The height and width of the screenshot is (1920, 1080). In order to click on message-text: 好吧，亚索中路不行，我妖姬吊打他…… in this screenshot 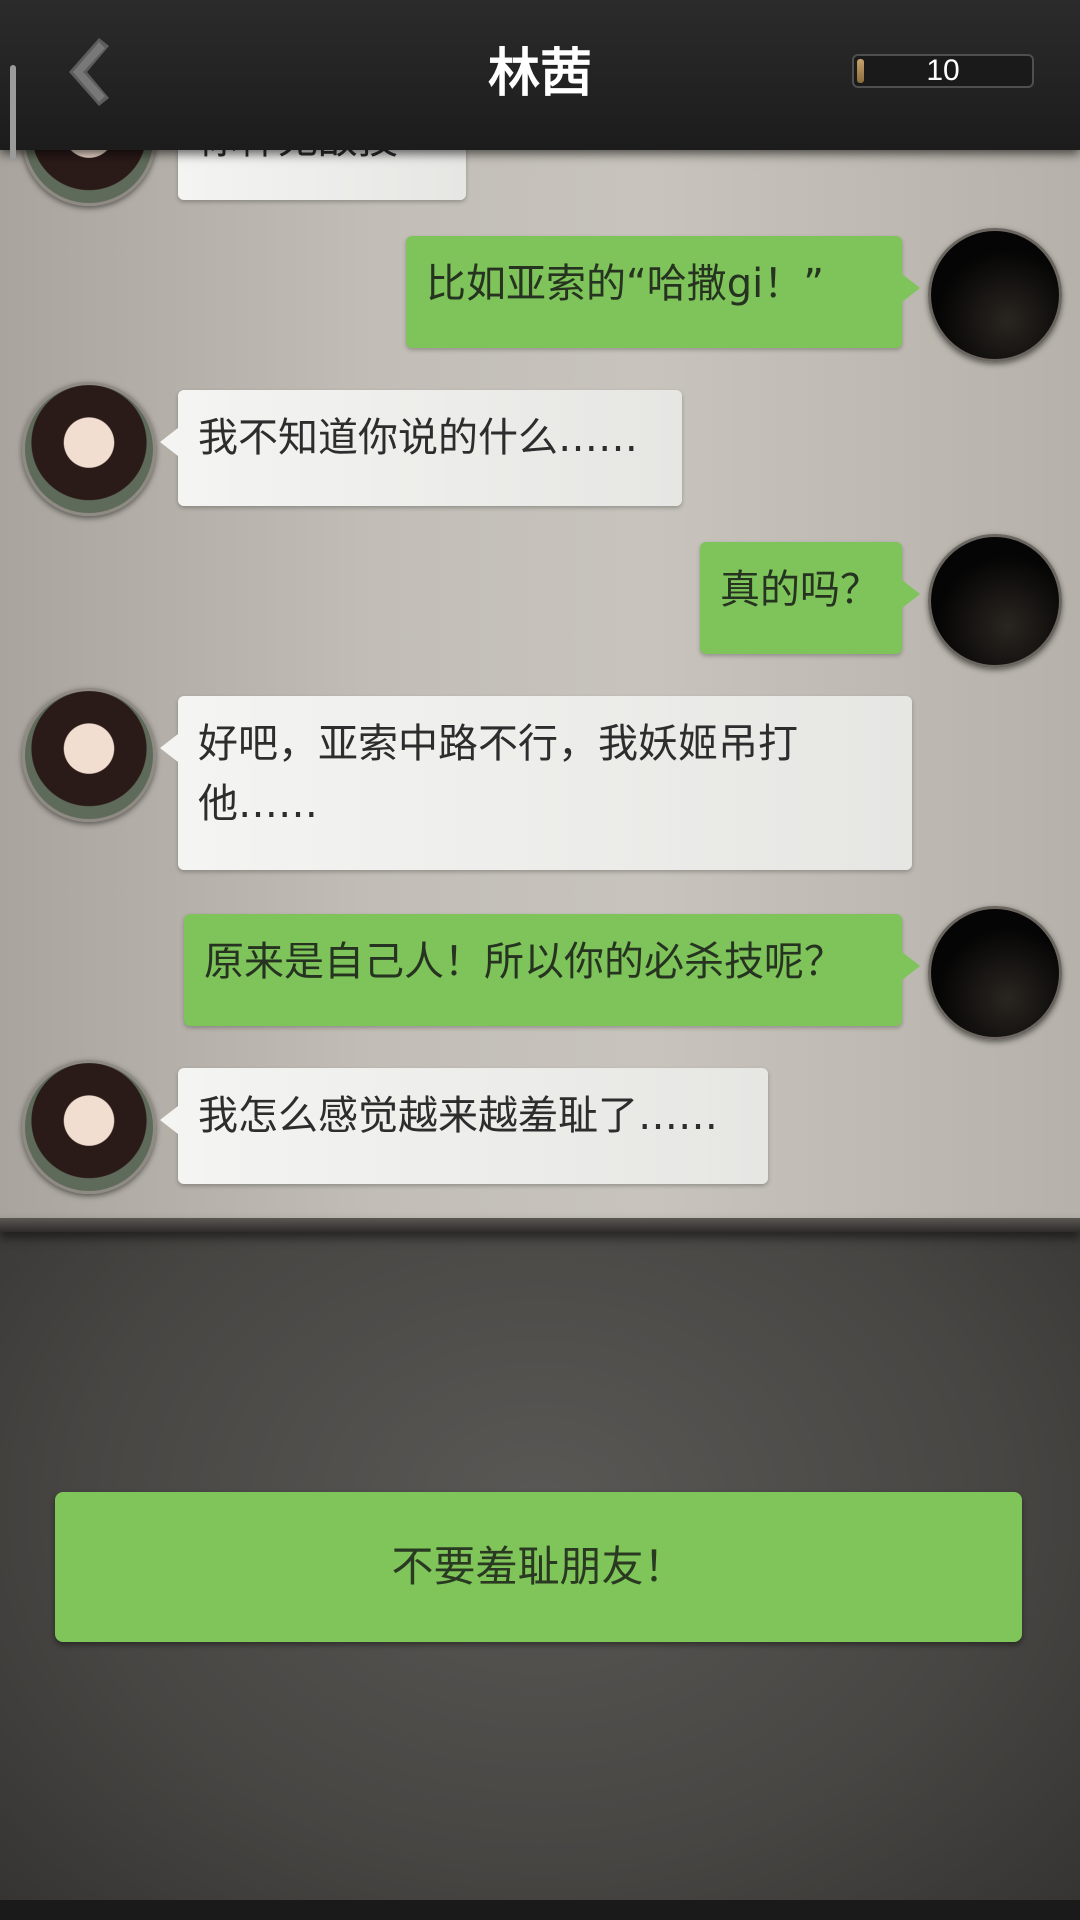, I will do `click(498, 774)`.